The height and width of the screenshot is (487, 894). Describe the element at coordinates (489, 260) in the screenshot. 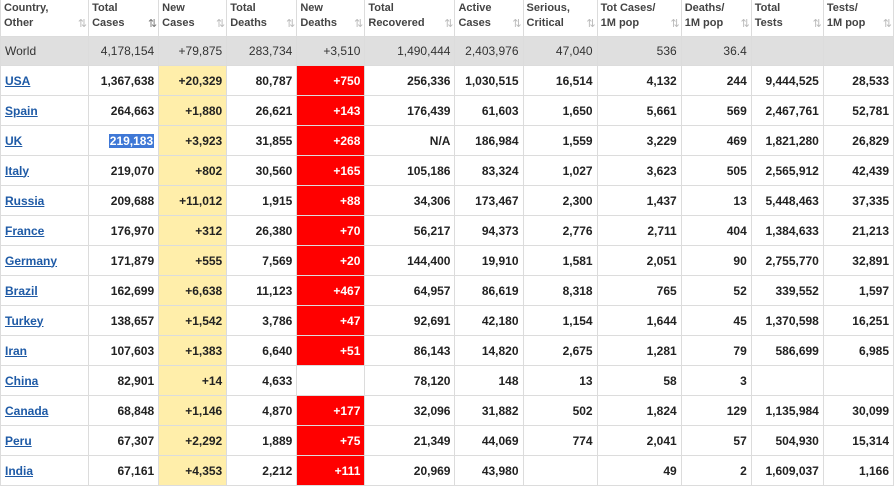

I see `cell-active-cases: 19,910` at that location.